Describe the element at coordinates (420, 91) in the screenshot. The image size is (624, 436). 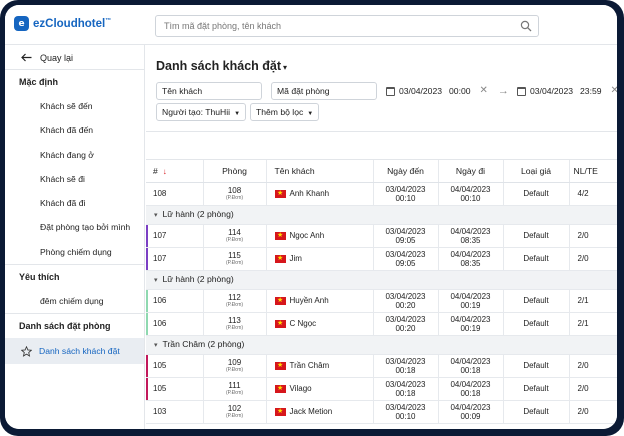
I see `from-date: 03/04/2023` at that location.